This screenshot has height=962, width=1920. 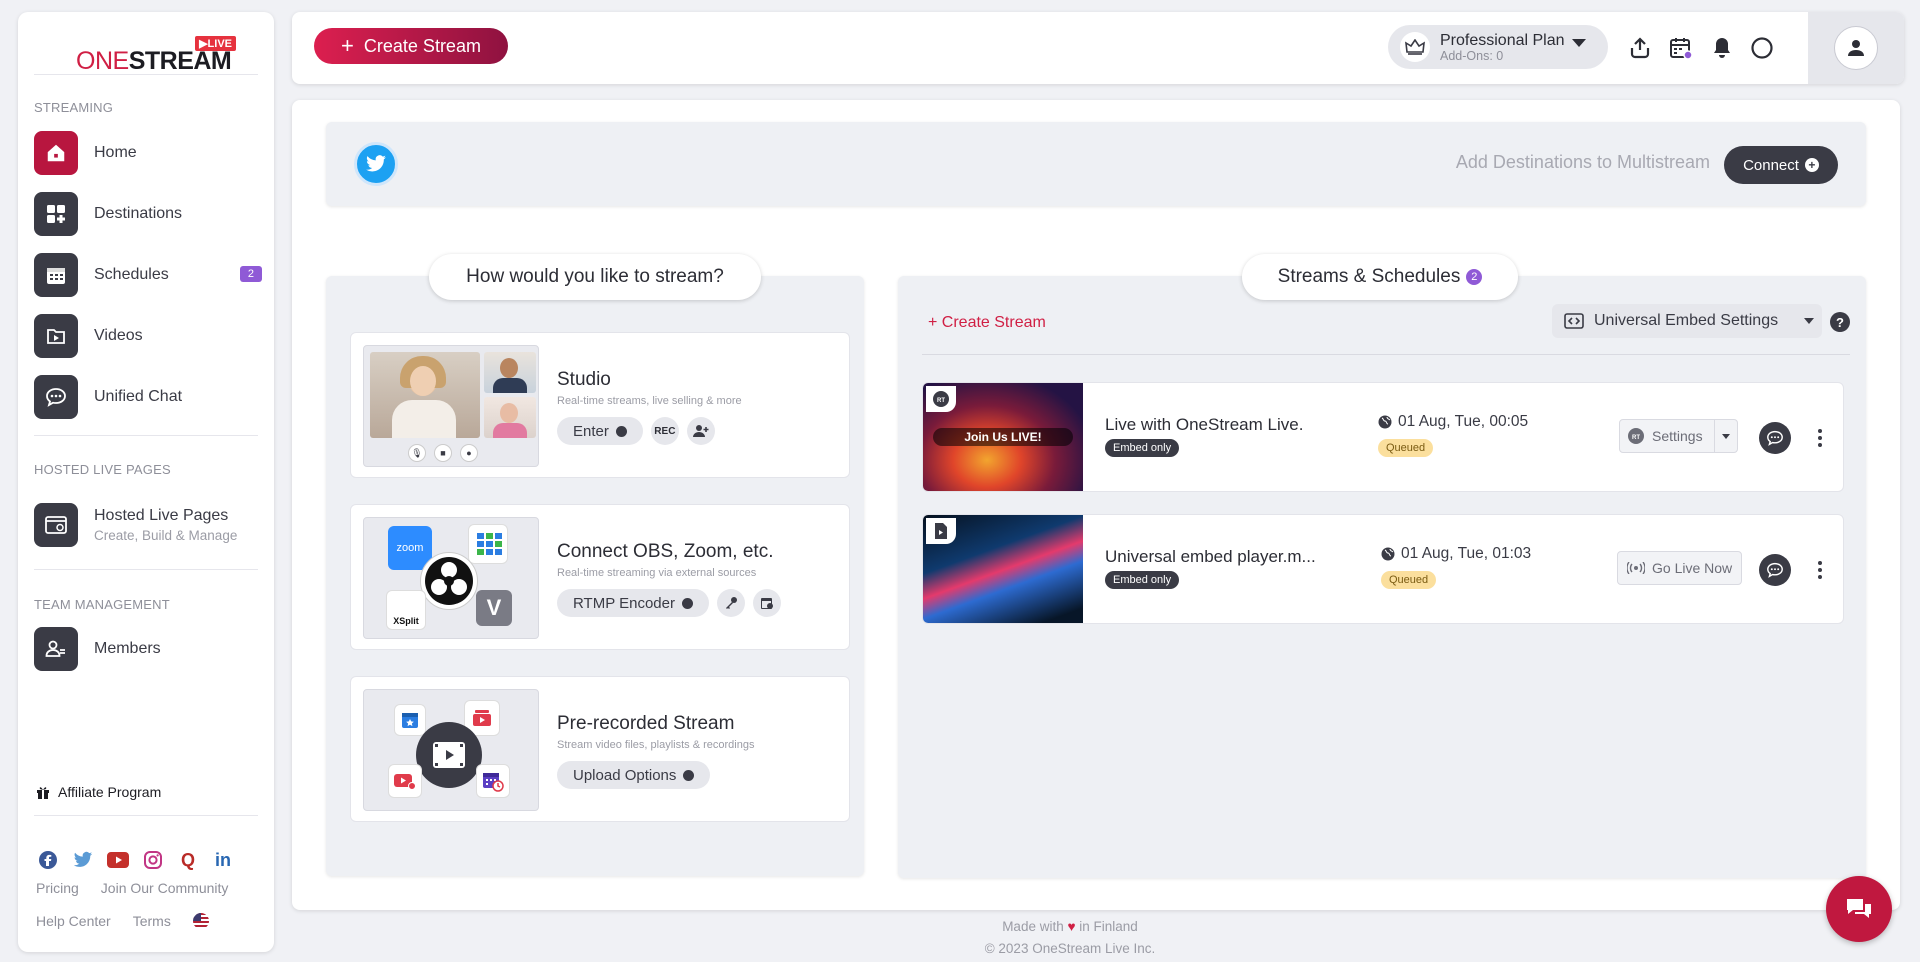 I want to click on stream-date-text: 01 Aug, Tue, 00:05, so click(x=1463, y=421).